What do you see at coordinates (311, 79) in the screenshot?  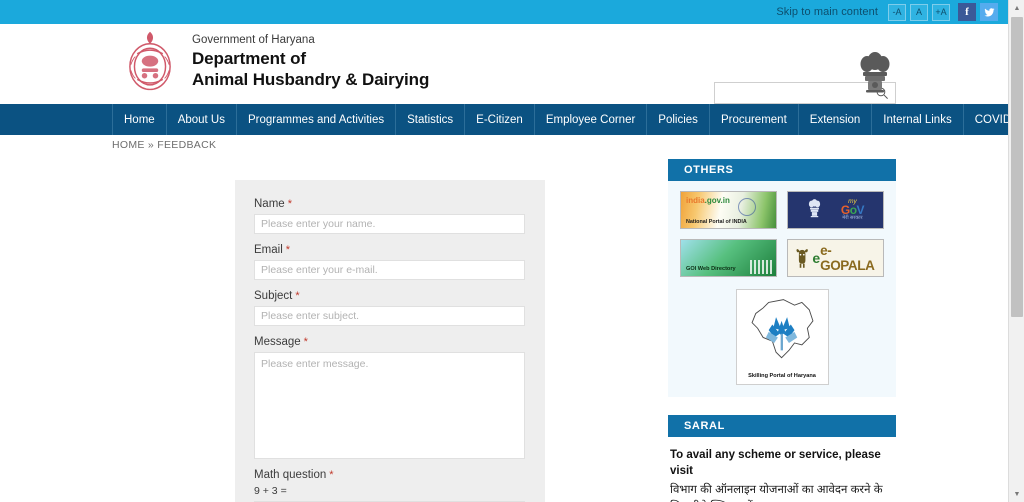 I see `department-line-2: Animal Husbandry & Dairying` at bounding box center [311, 79].